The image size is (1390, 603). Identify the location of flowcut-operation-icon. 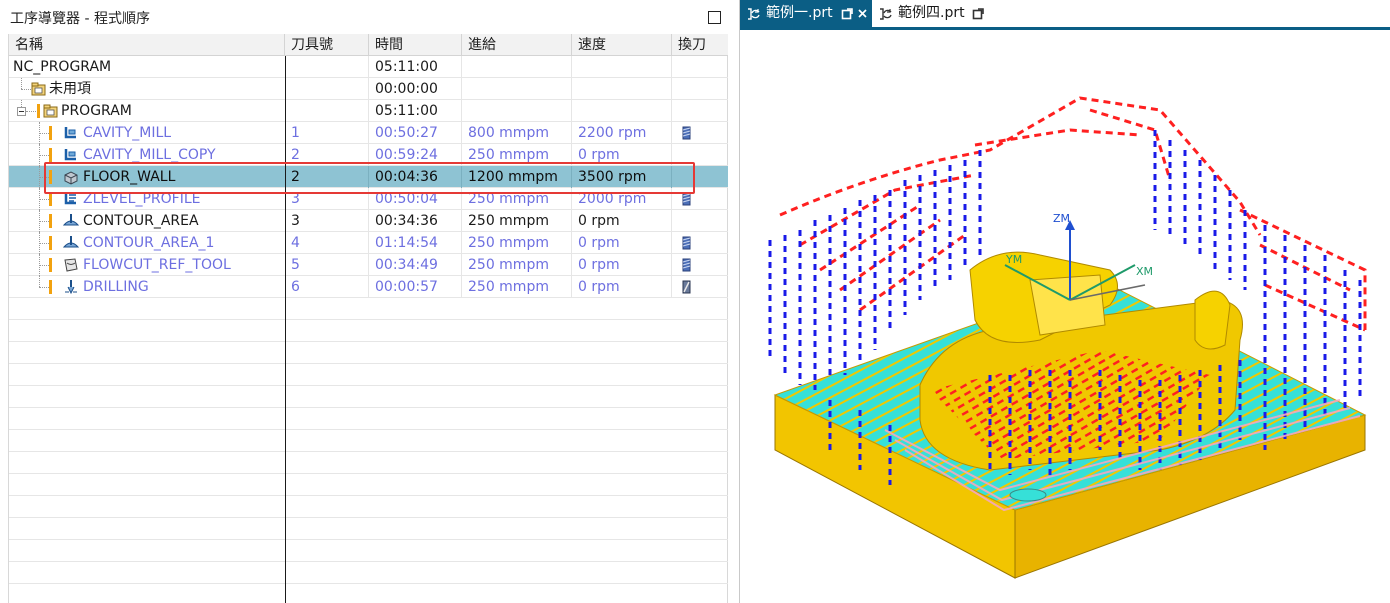
(71, 265).